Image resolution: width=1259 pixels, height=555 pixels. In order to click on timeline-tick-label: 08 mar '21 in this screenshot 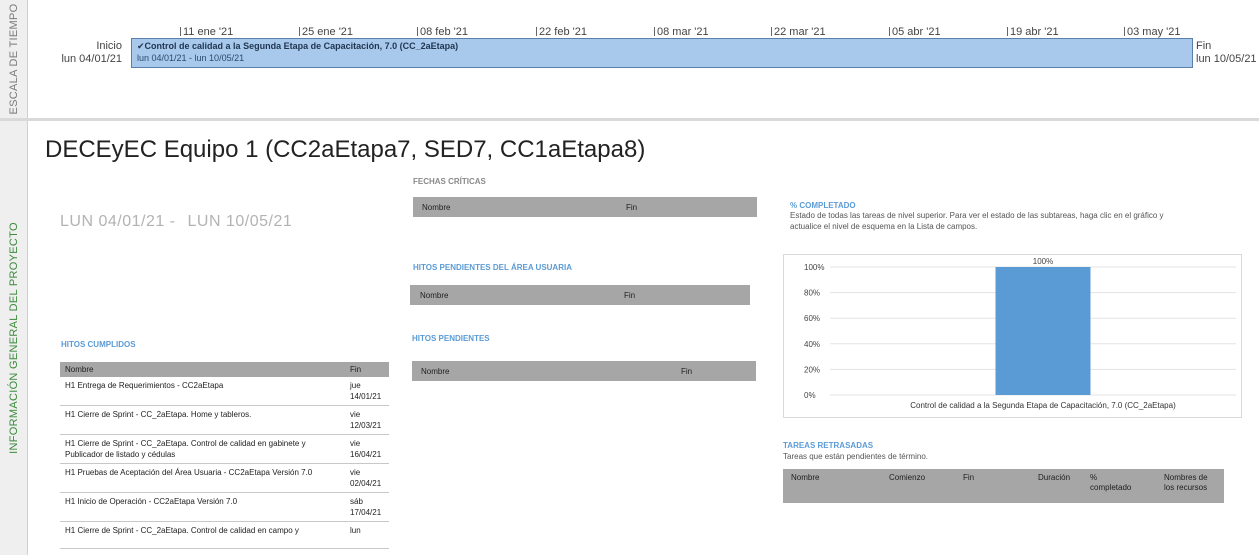, I will do `click(683, 32)`.